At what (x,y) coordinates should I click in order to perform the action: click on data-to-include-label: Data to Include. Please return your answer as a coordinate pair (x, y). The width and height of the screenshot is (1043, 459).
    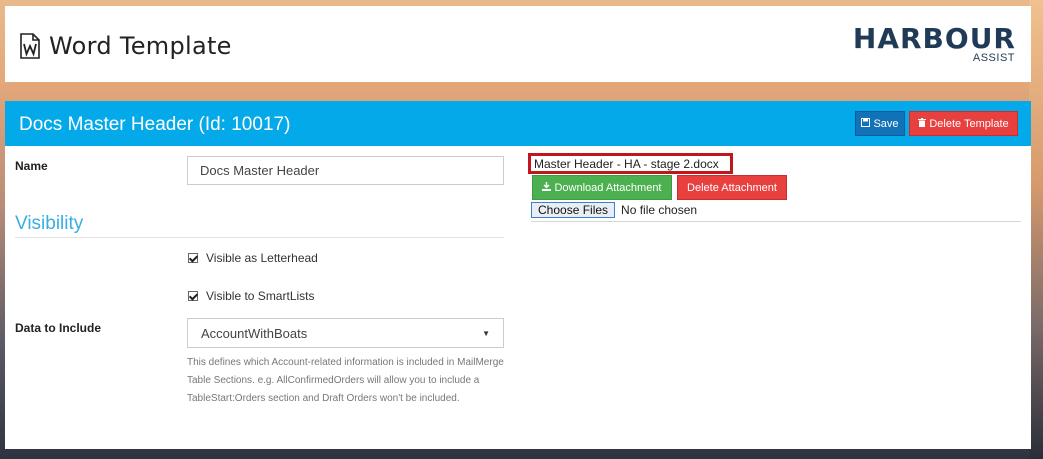
    Looking at the image, I should click on (58, 328).